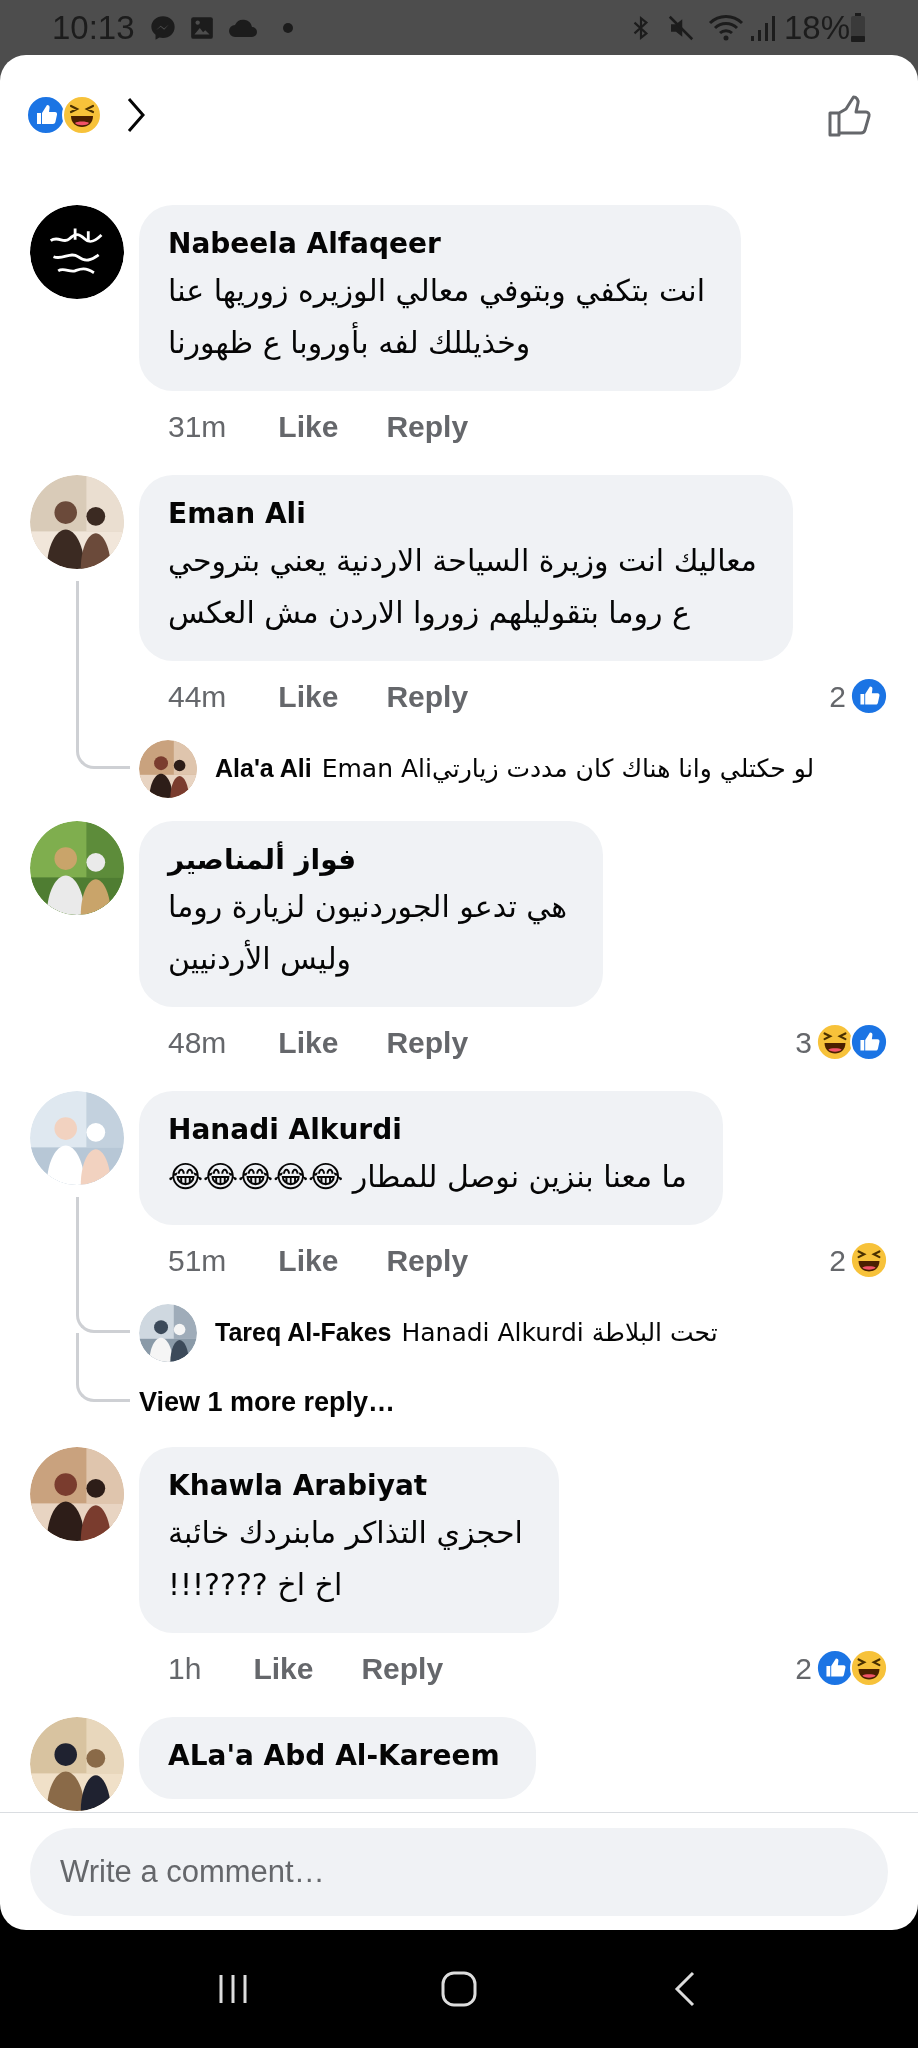  Describe the element at coordinates (334, 1756) in the screenshot. I see `comment-author: ALa'a Abd Al-Kareem` at that location.